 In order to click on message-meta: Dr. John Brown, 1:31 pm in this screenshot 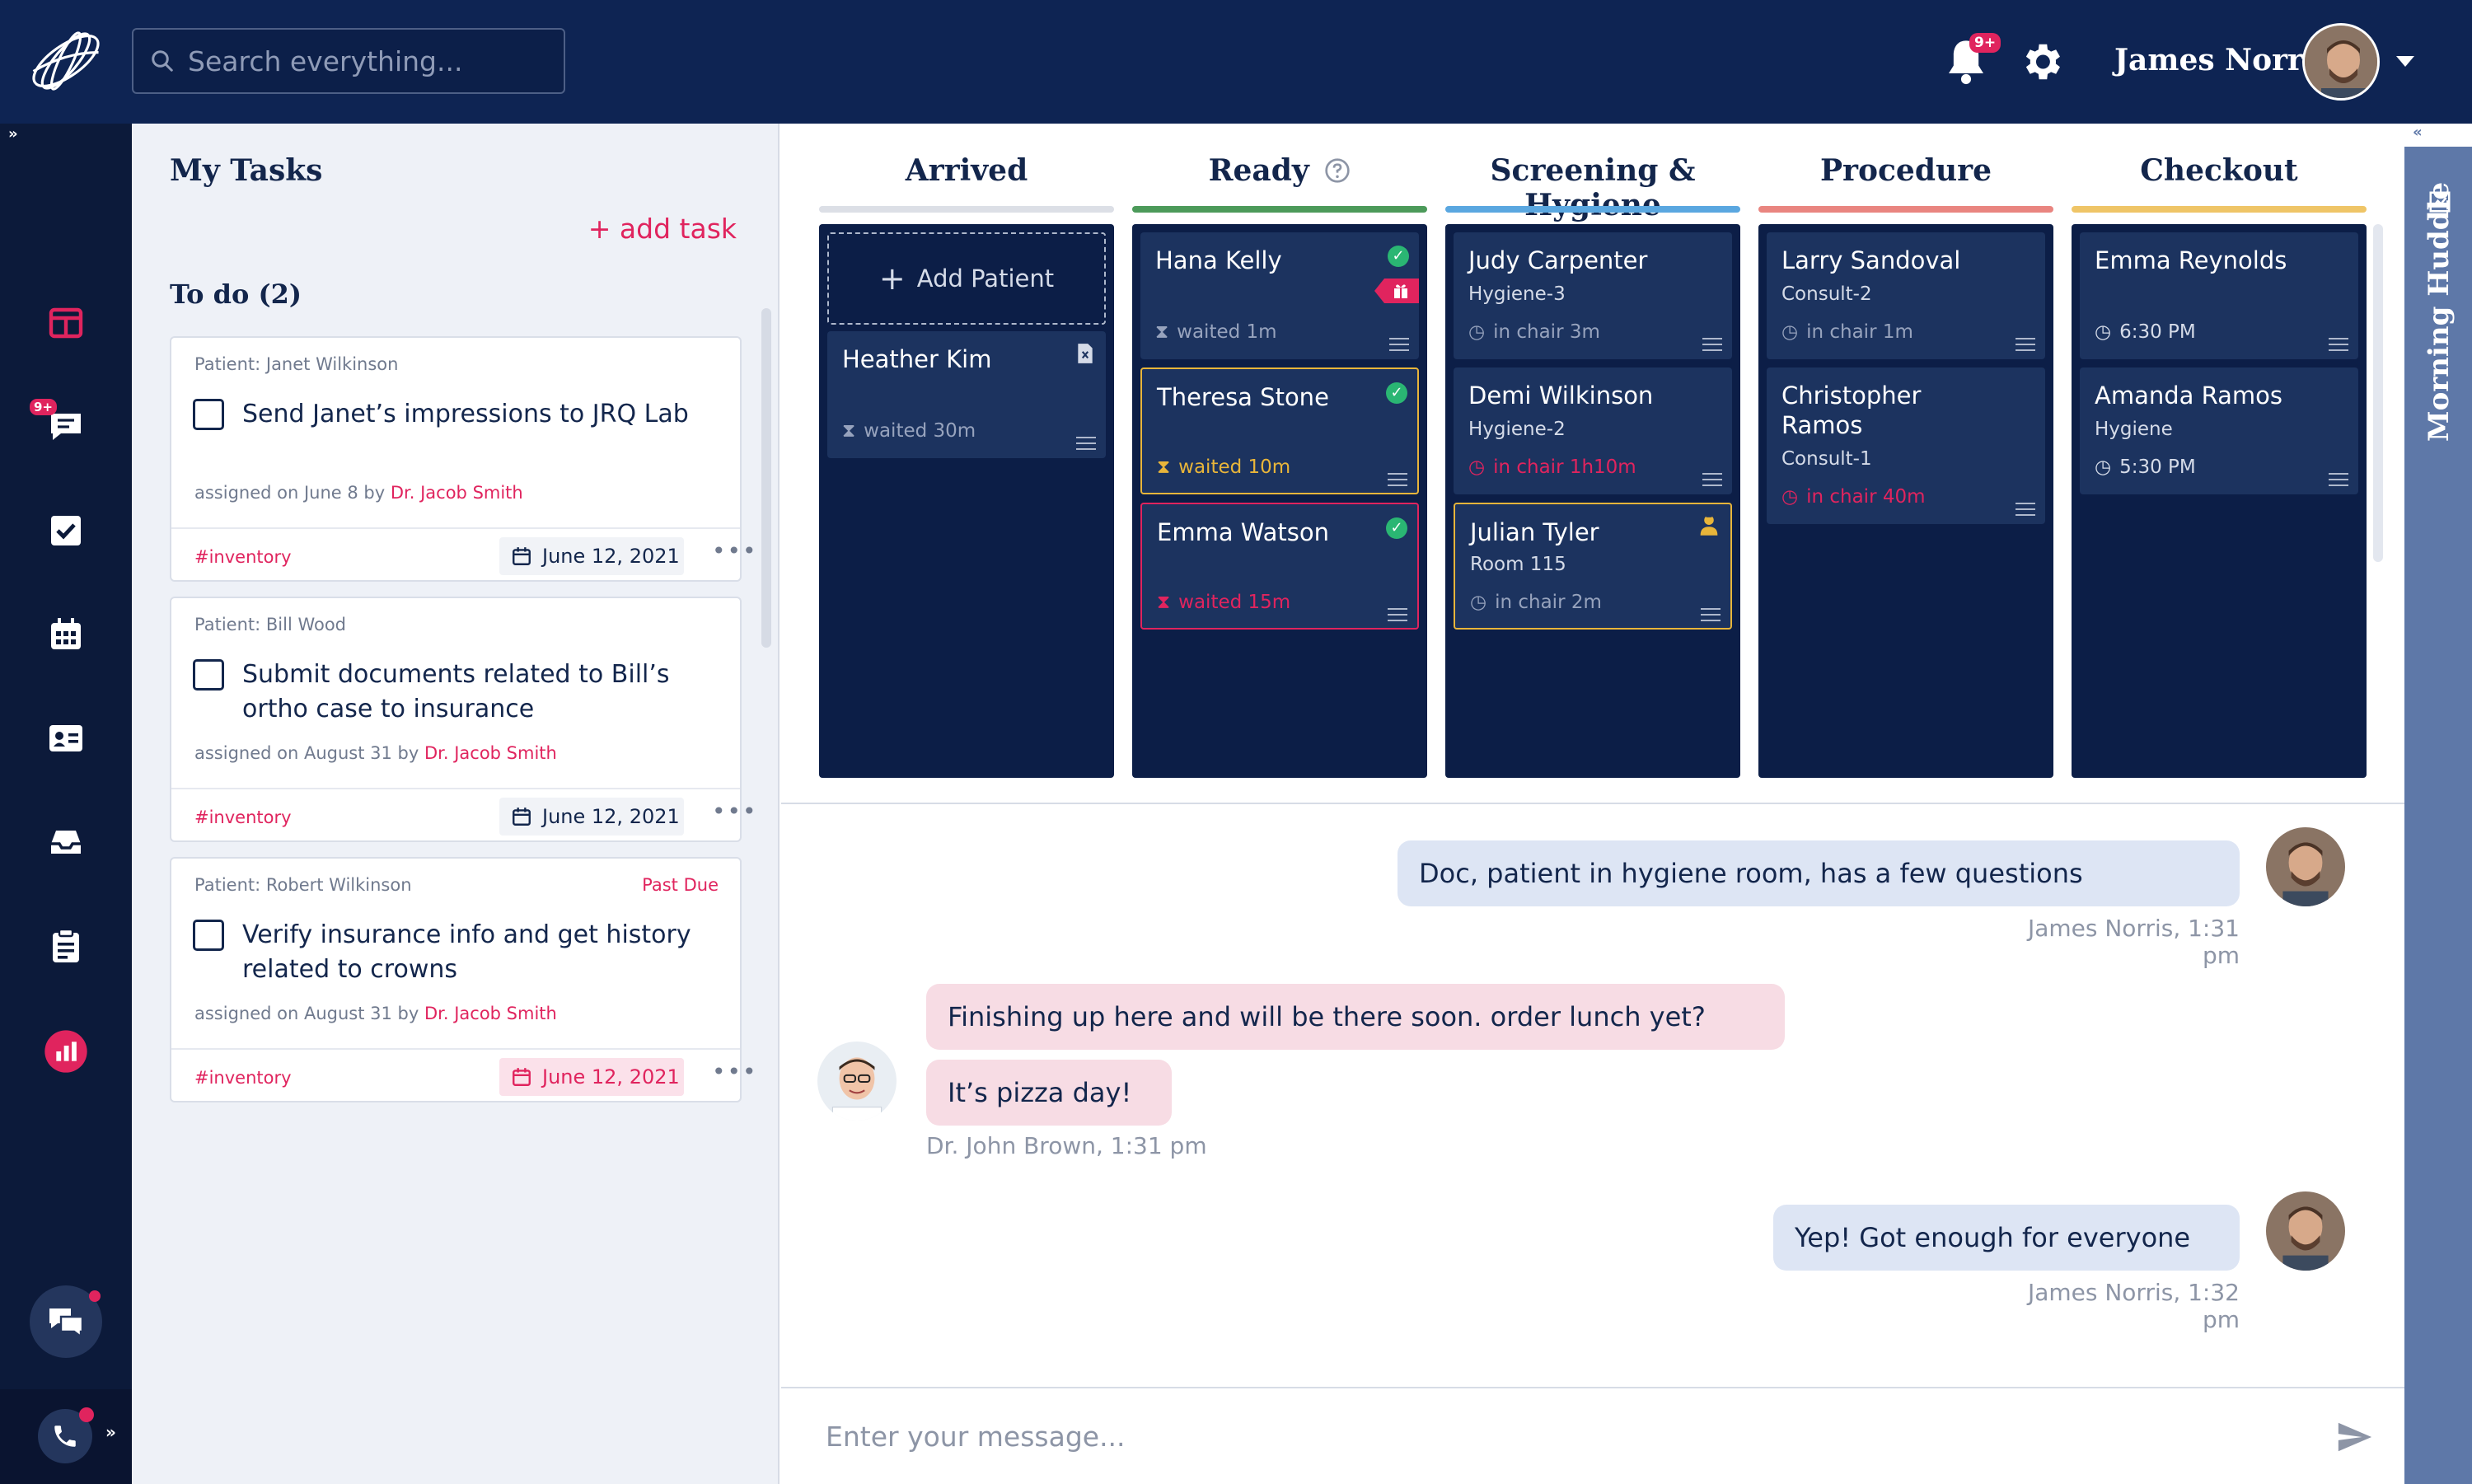, I will do `click(1066, 1146)`.